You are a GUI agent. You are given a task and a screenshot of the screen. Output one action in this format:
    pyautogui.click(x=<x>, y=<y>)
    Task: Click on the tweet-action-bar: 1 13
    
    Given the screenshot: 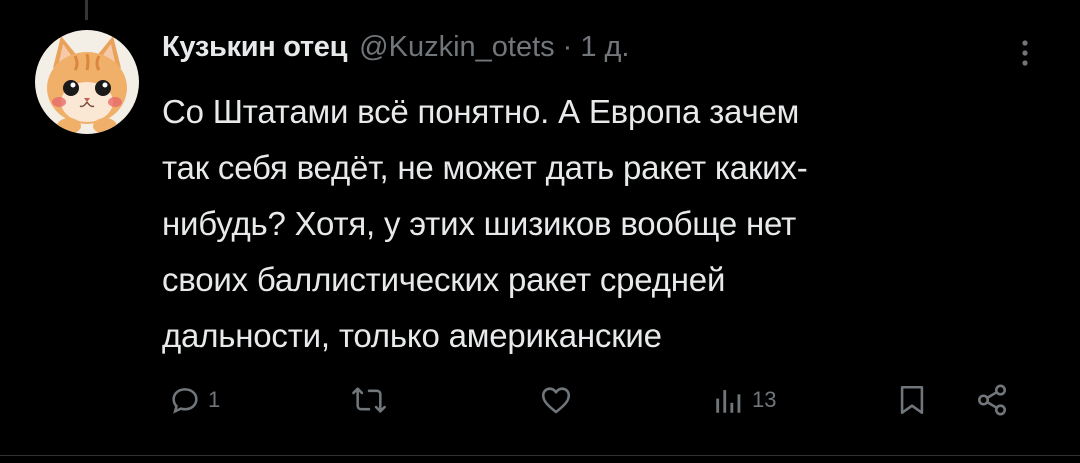 What is the action you would take?
    pyautogui.click(x=600, y=400)
    